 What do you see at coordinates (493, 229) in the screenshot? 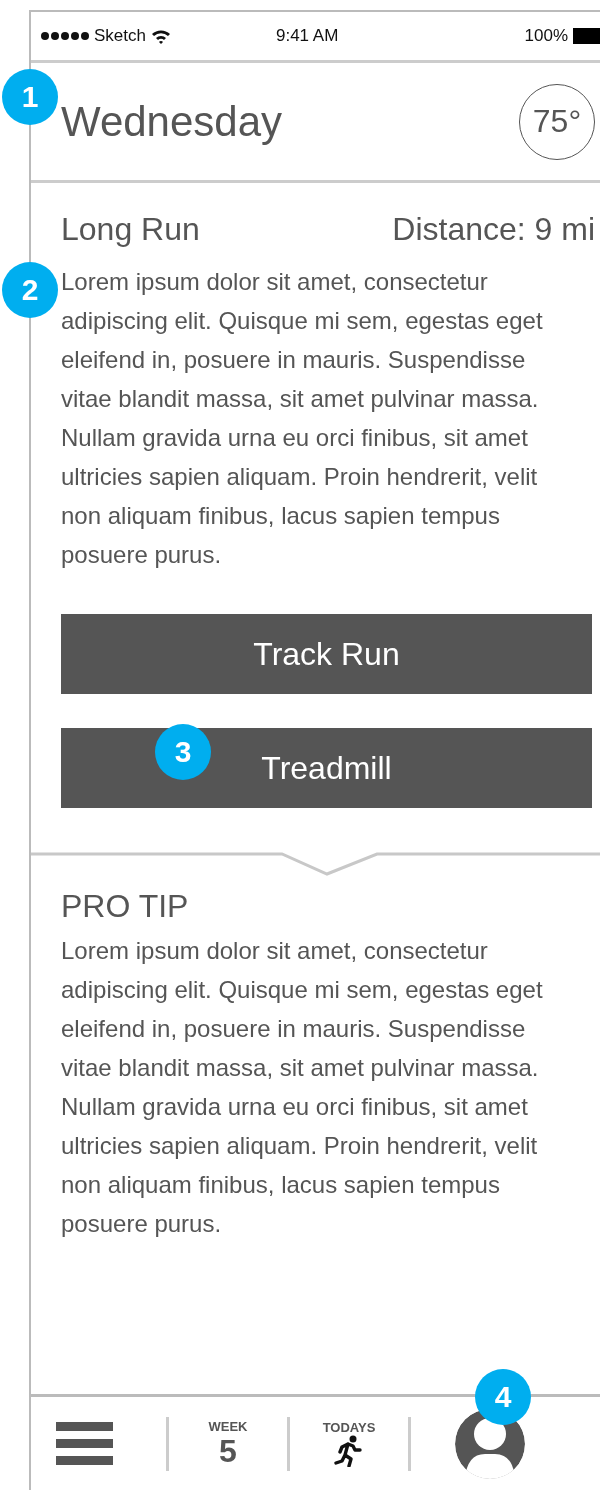
I see `workout-distance: Distance: 9 mi` at bounding box center [493, 229].